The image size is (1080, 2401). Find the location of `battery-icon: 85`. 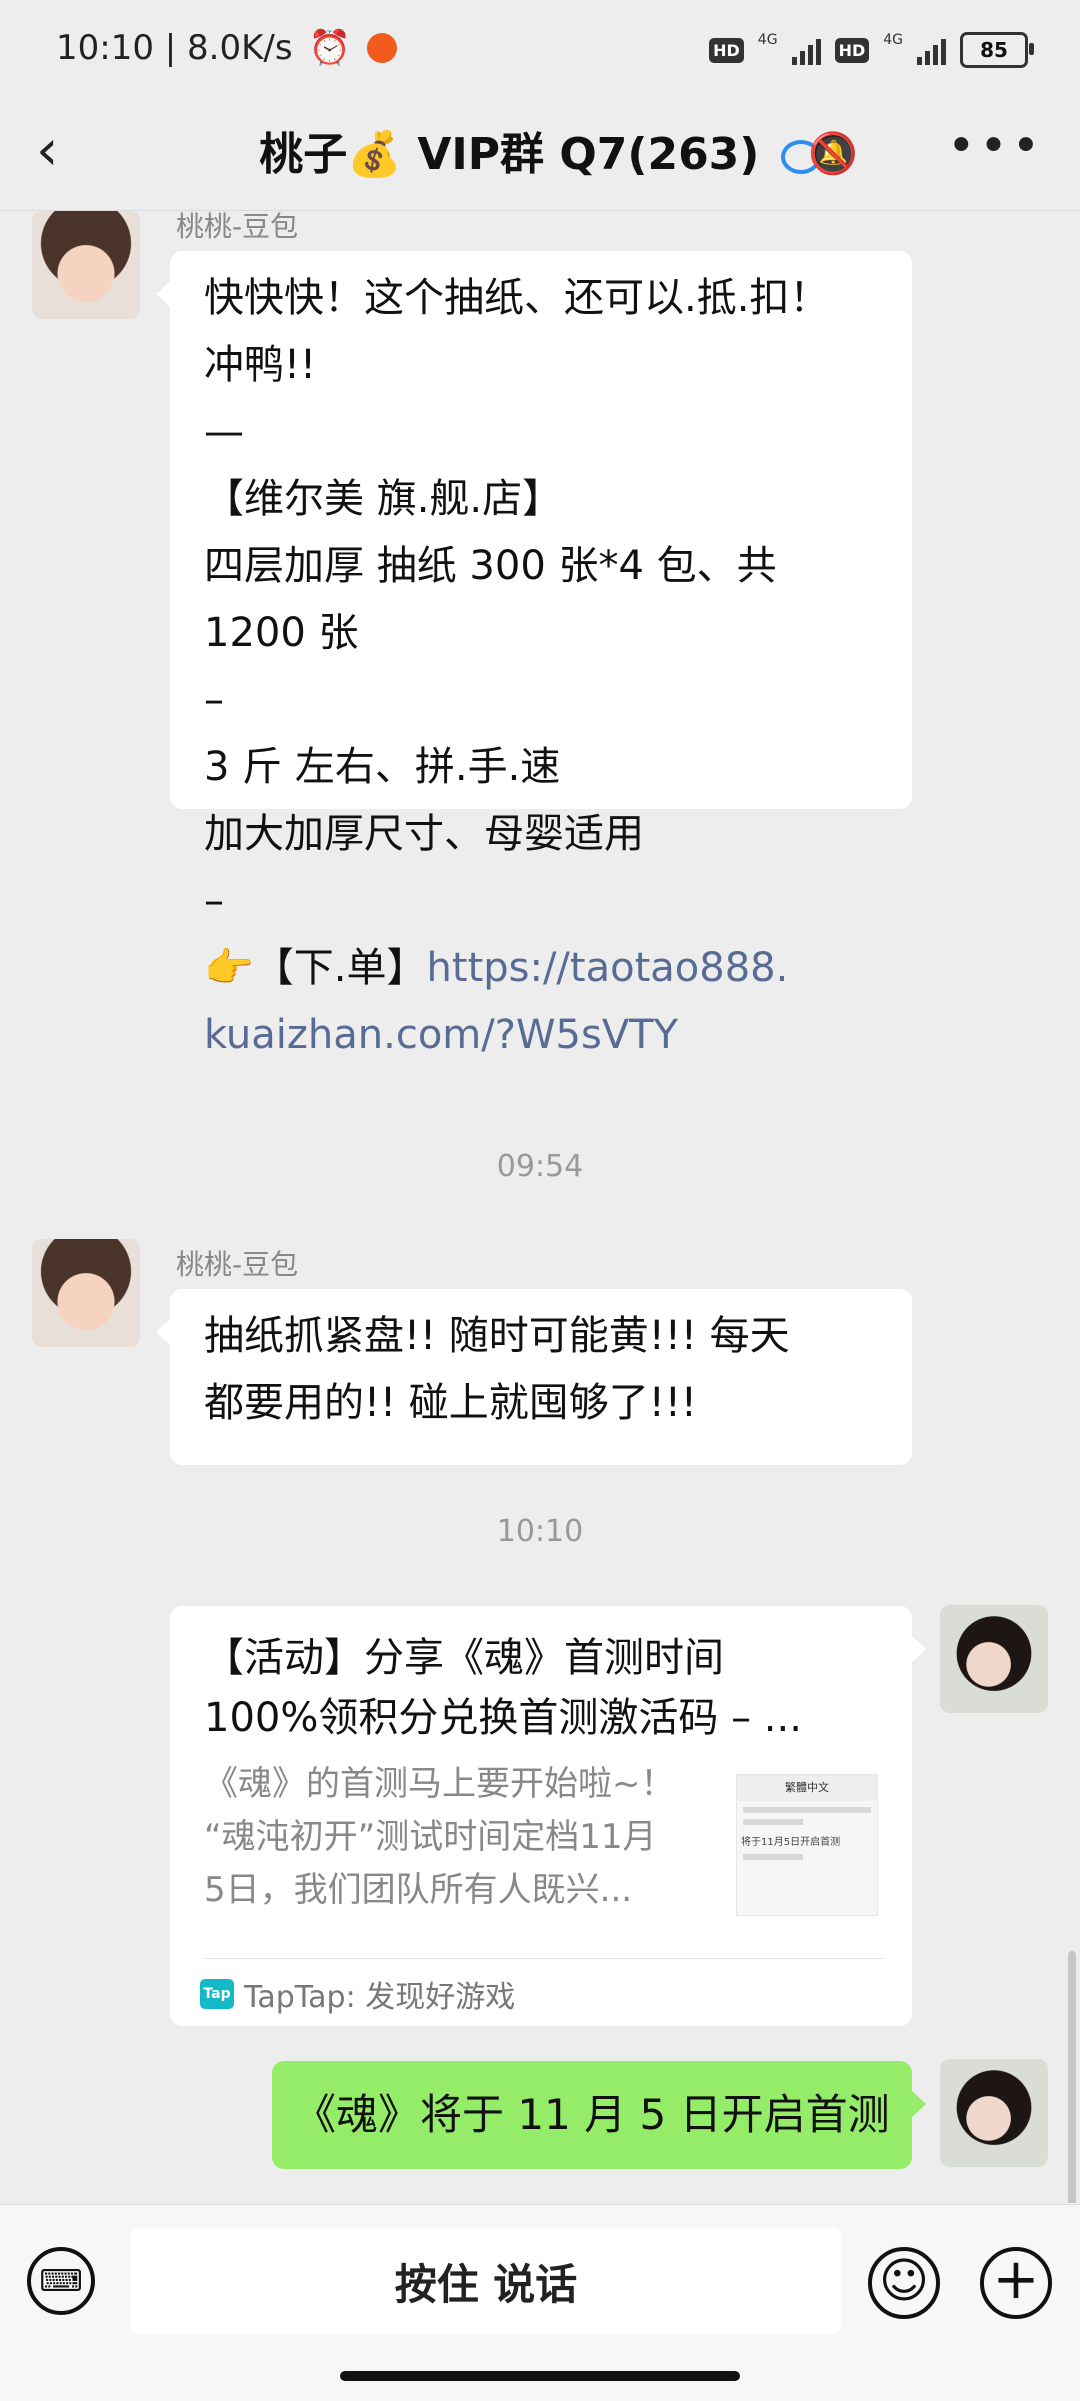

battery-icon: 85 is located at coordinates (997, 50).